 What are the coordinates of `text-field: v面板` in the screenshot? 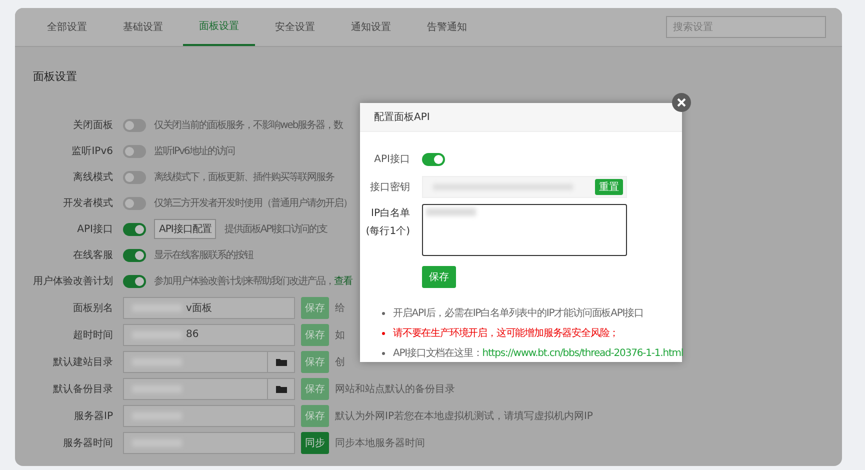 It's located at (209, 307).